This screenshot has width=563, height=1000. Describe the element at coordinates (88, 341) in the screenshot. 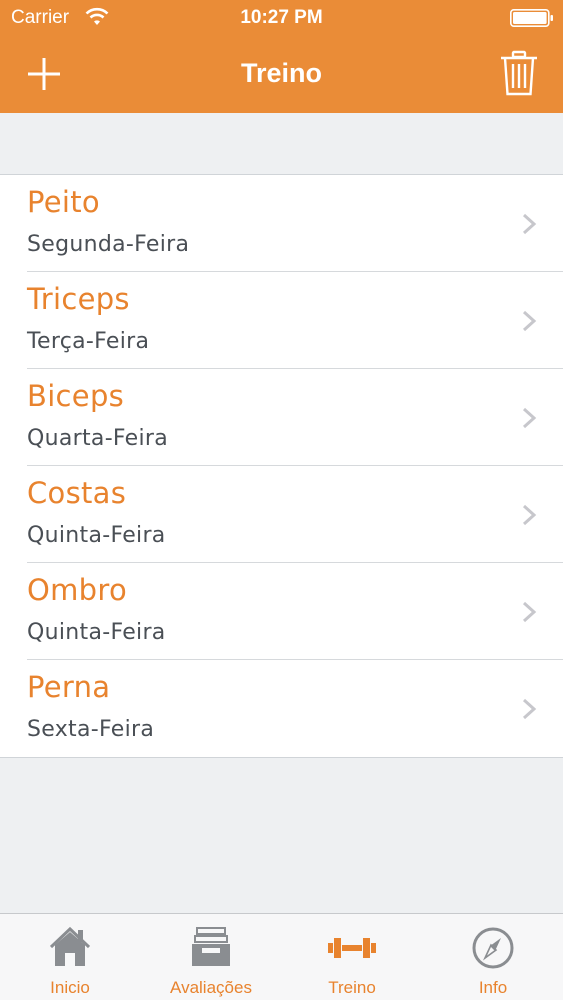

I see `workout-day: Terça-Feira` at that location.